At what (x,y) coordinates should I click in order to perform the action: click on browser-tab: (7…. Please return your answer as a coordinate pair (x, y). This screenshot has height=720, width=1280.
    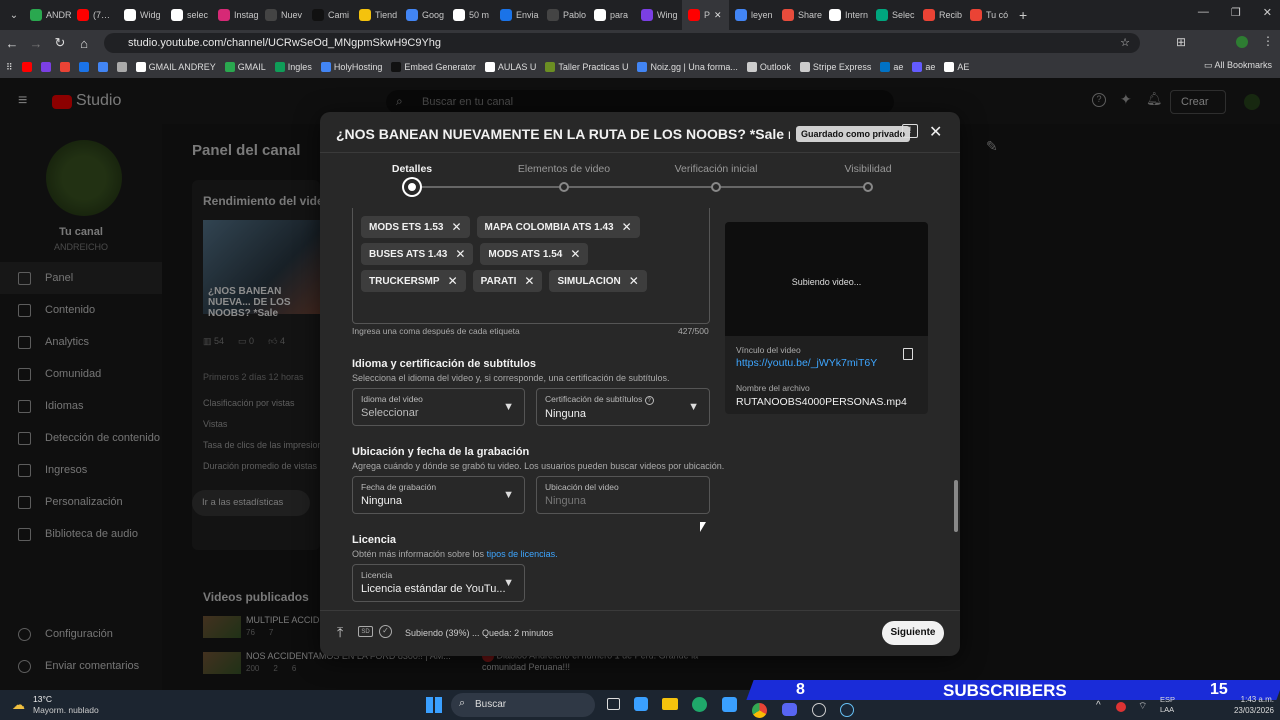
    Looking at the image, I should click on (94, 15).